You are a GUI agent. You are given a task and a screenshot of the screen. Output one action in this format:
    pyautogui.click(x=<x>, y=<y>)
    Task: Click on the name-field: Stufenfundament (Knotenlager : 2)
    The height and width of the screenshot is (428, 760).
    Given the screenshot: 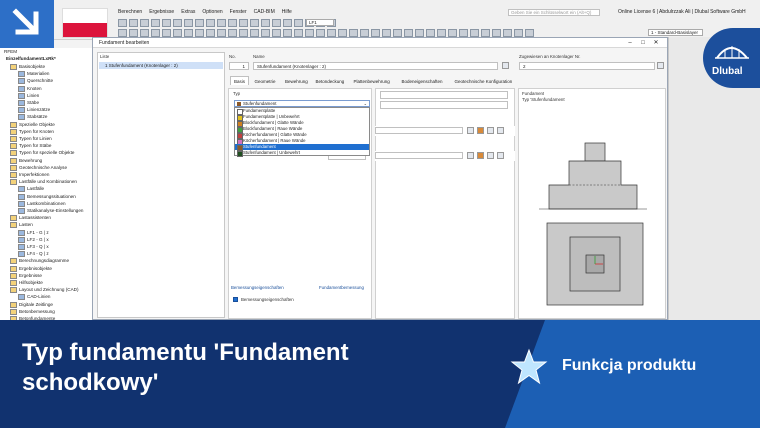 What is the action you would take?
    pyautogui.click(x=375, y=66)
    